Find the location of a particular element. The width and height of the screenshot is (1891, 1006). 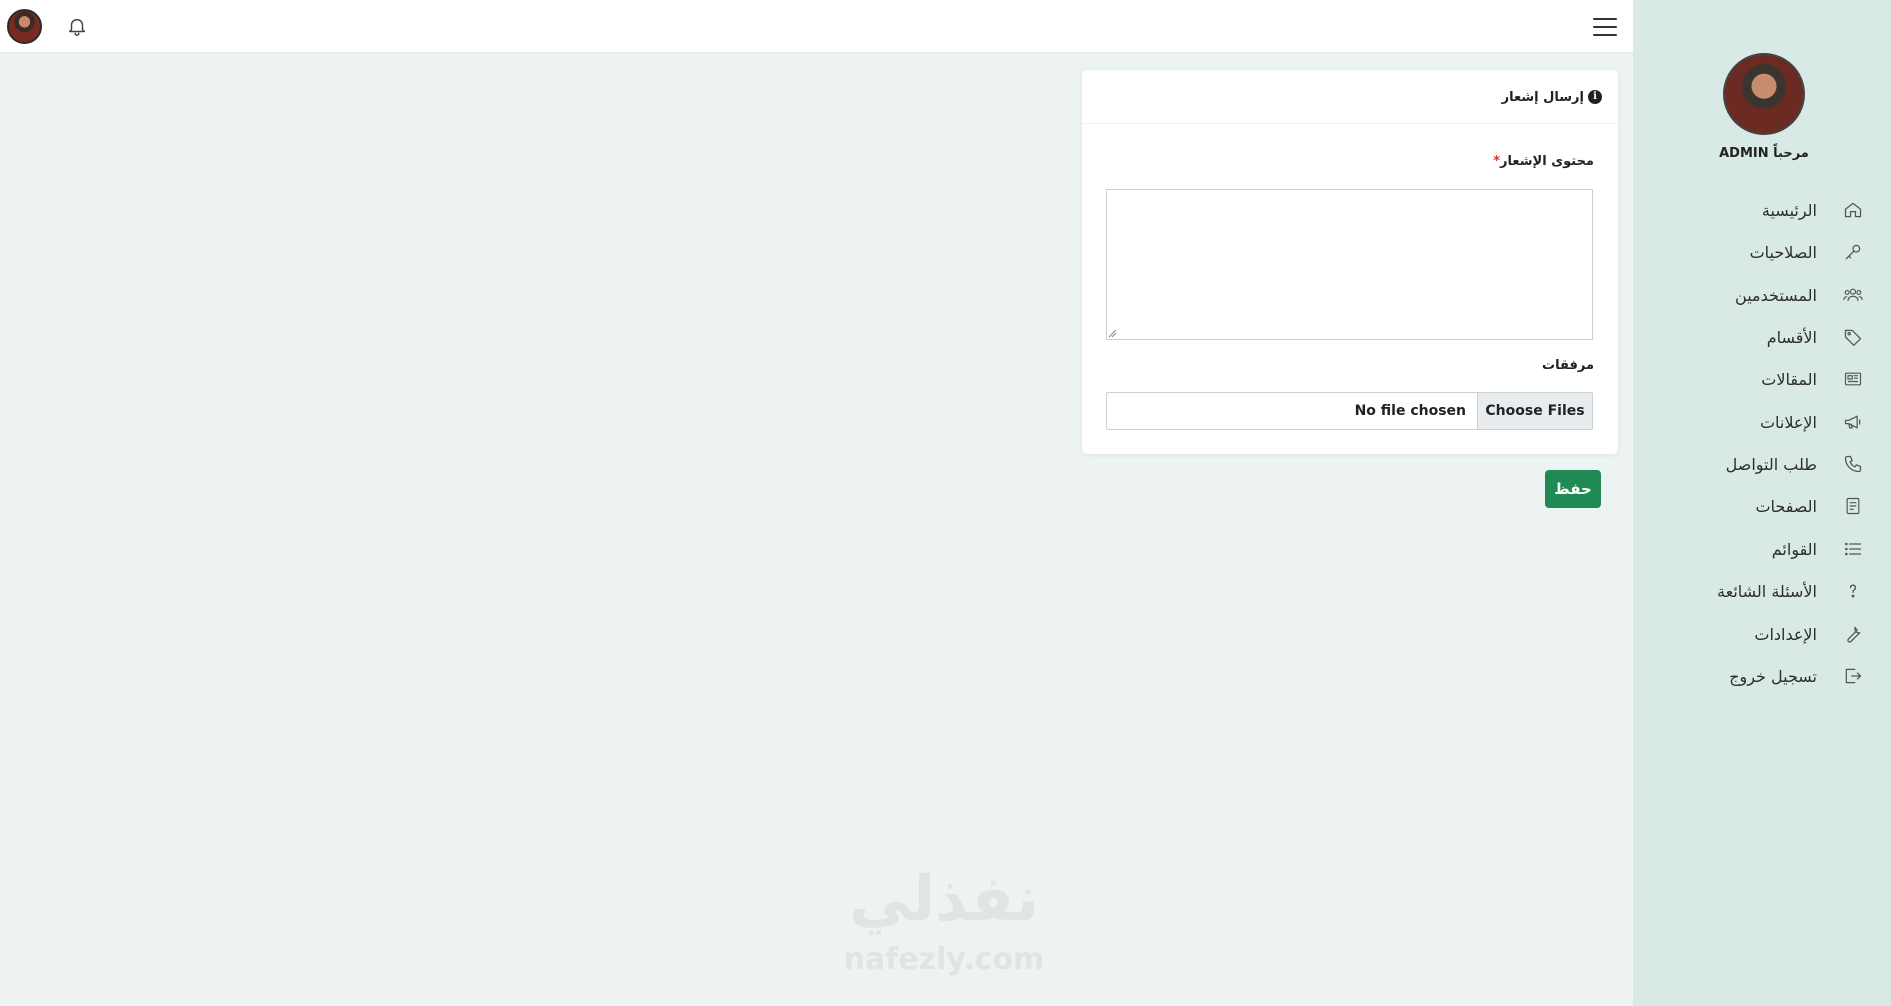

sidebar-item-categories: الأقسام is located at coordinates (1762, 337).